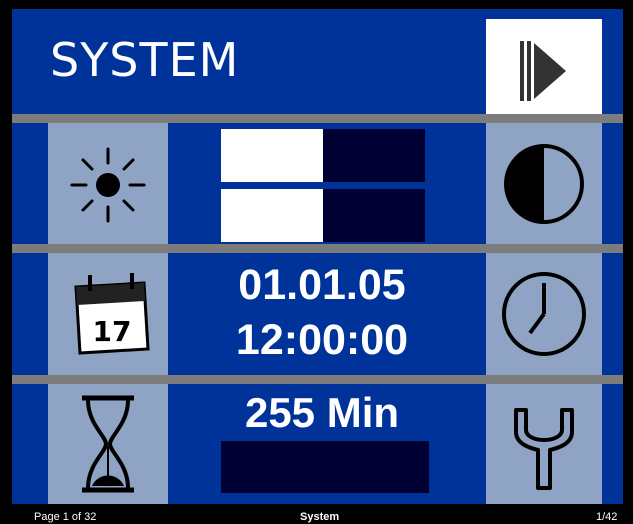 The height and width of the screenshot is (524, 633). What do you see at coordinates (325, 467) in the screenshot?
I see `timer-bar` at bounding box center [325, 467].